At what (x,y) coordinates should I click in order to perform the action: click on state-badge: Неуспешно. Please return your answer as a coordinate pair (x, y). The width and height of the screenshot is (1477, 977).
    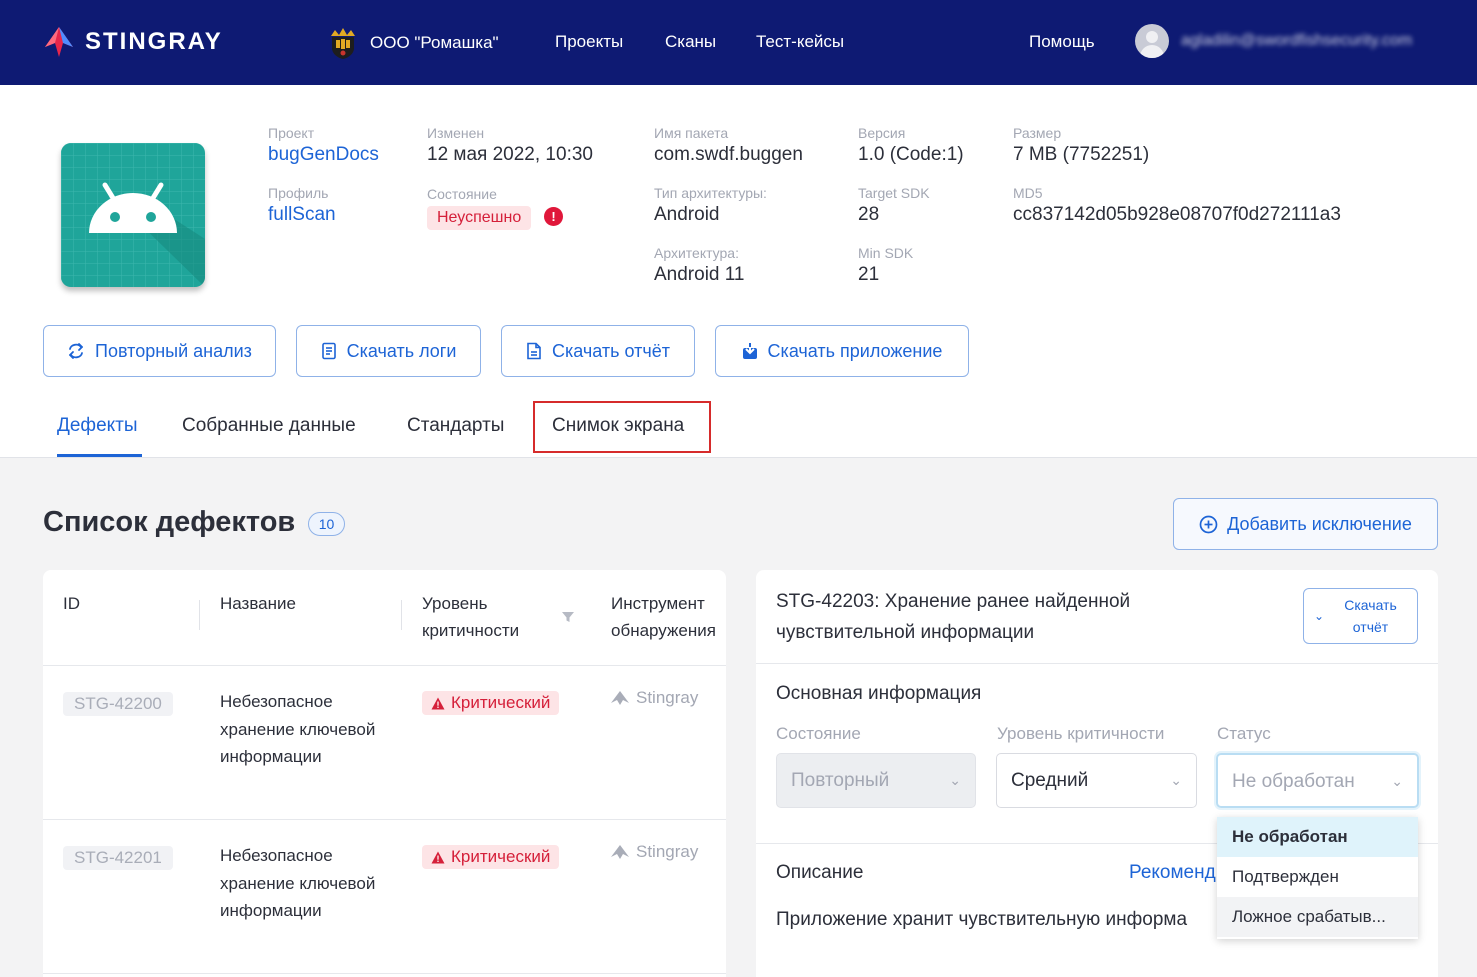
    Looking at the image, I should click on (479, 218).